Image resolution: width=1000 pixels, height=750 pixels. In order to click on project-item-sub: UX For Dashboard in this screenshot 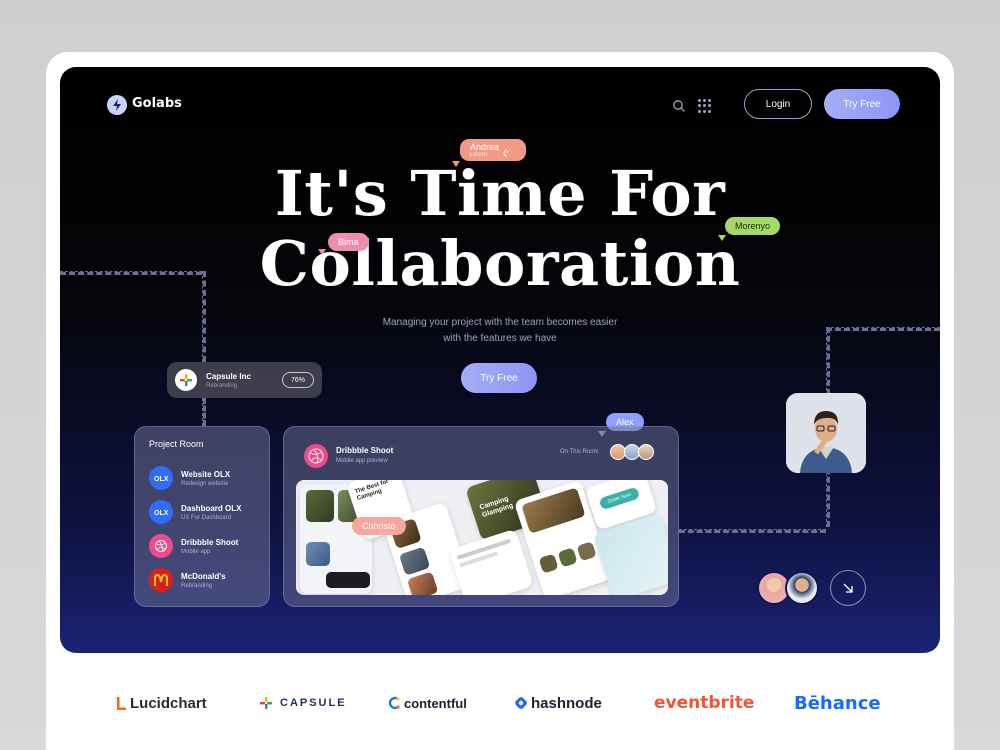, I will do `click(206, 517)`.